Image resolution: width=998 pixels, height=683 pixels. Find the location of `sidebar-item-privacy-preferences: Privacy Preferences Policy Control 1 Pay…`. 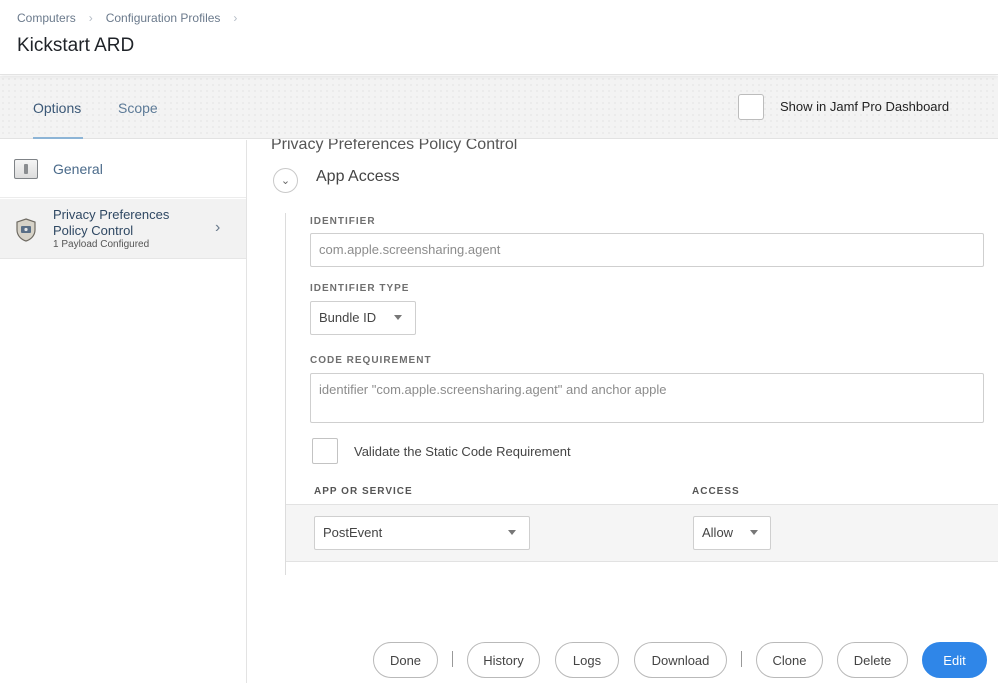

sidebar-item-privacy-preferences: Privacy Preferences Policy Control 1 Pay… is located at coordinates (123, 229).